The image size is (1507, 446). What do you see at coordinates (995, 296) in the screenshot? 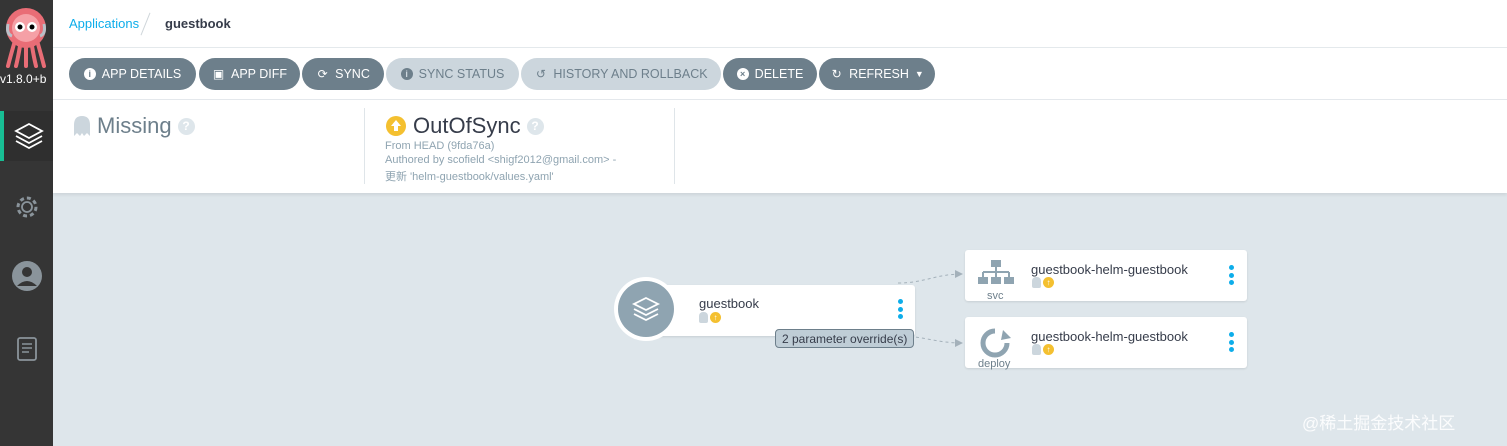
I see `resource-kind-label: svc` at bounding box center [995, 296].